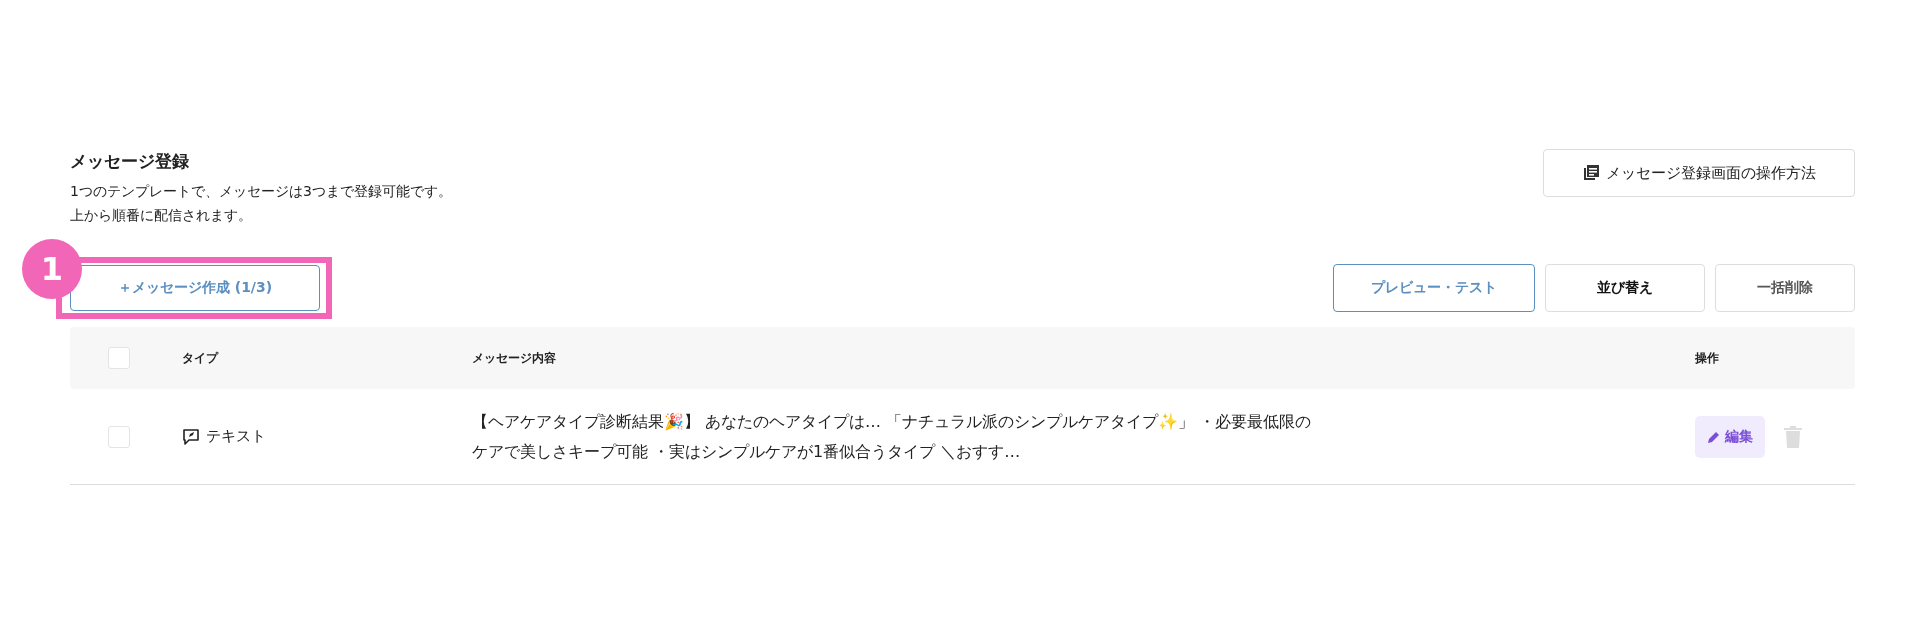 The width and height of the screenshot is (1920, 640). What do you see at coordinates (1591, 173) in the screenshot?
I see `document-icon` at bounding box center [1591, 173].